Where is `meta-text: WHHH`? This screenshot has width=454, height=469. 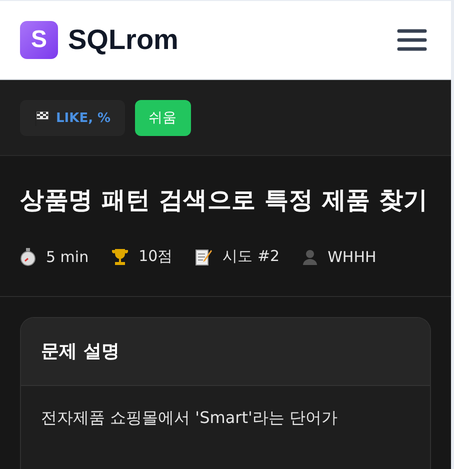 meta-text: WHHH is located at coordinates (352, 257).